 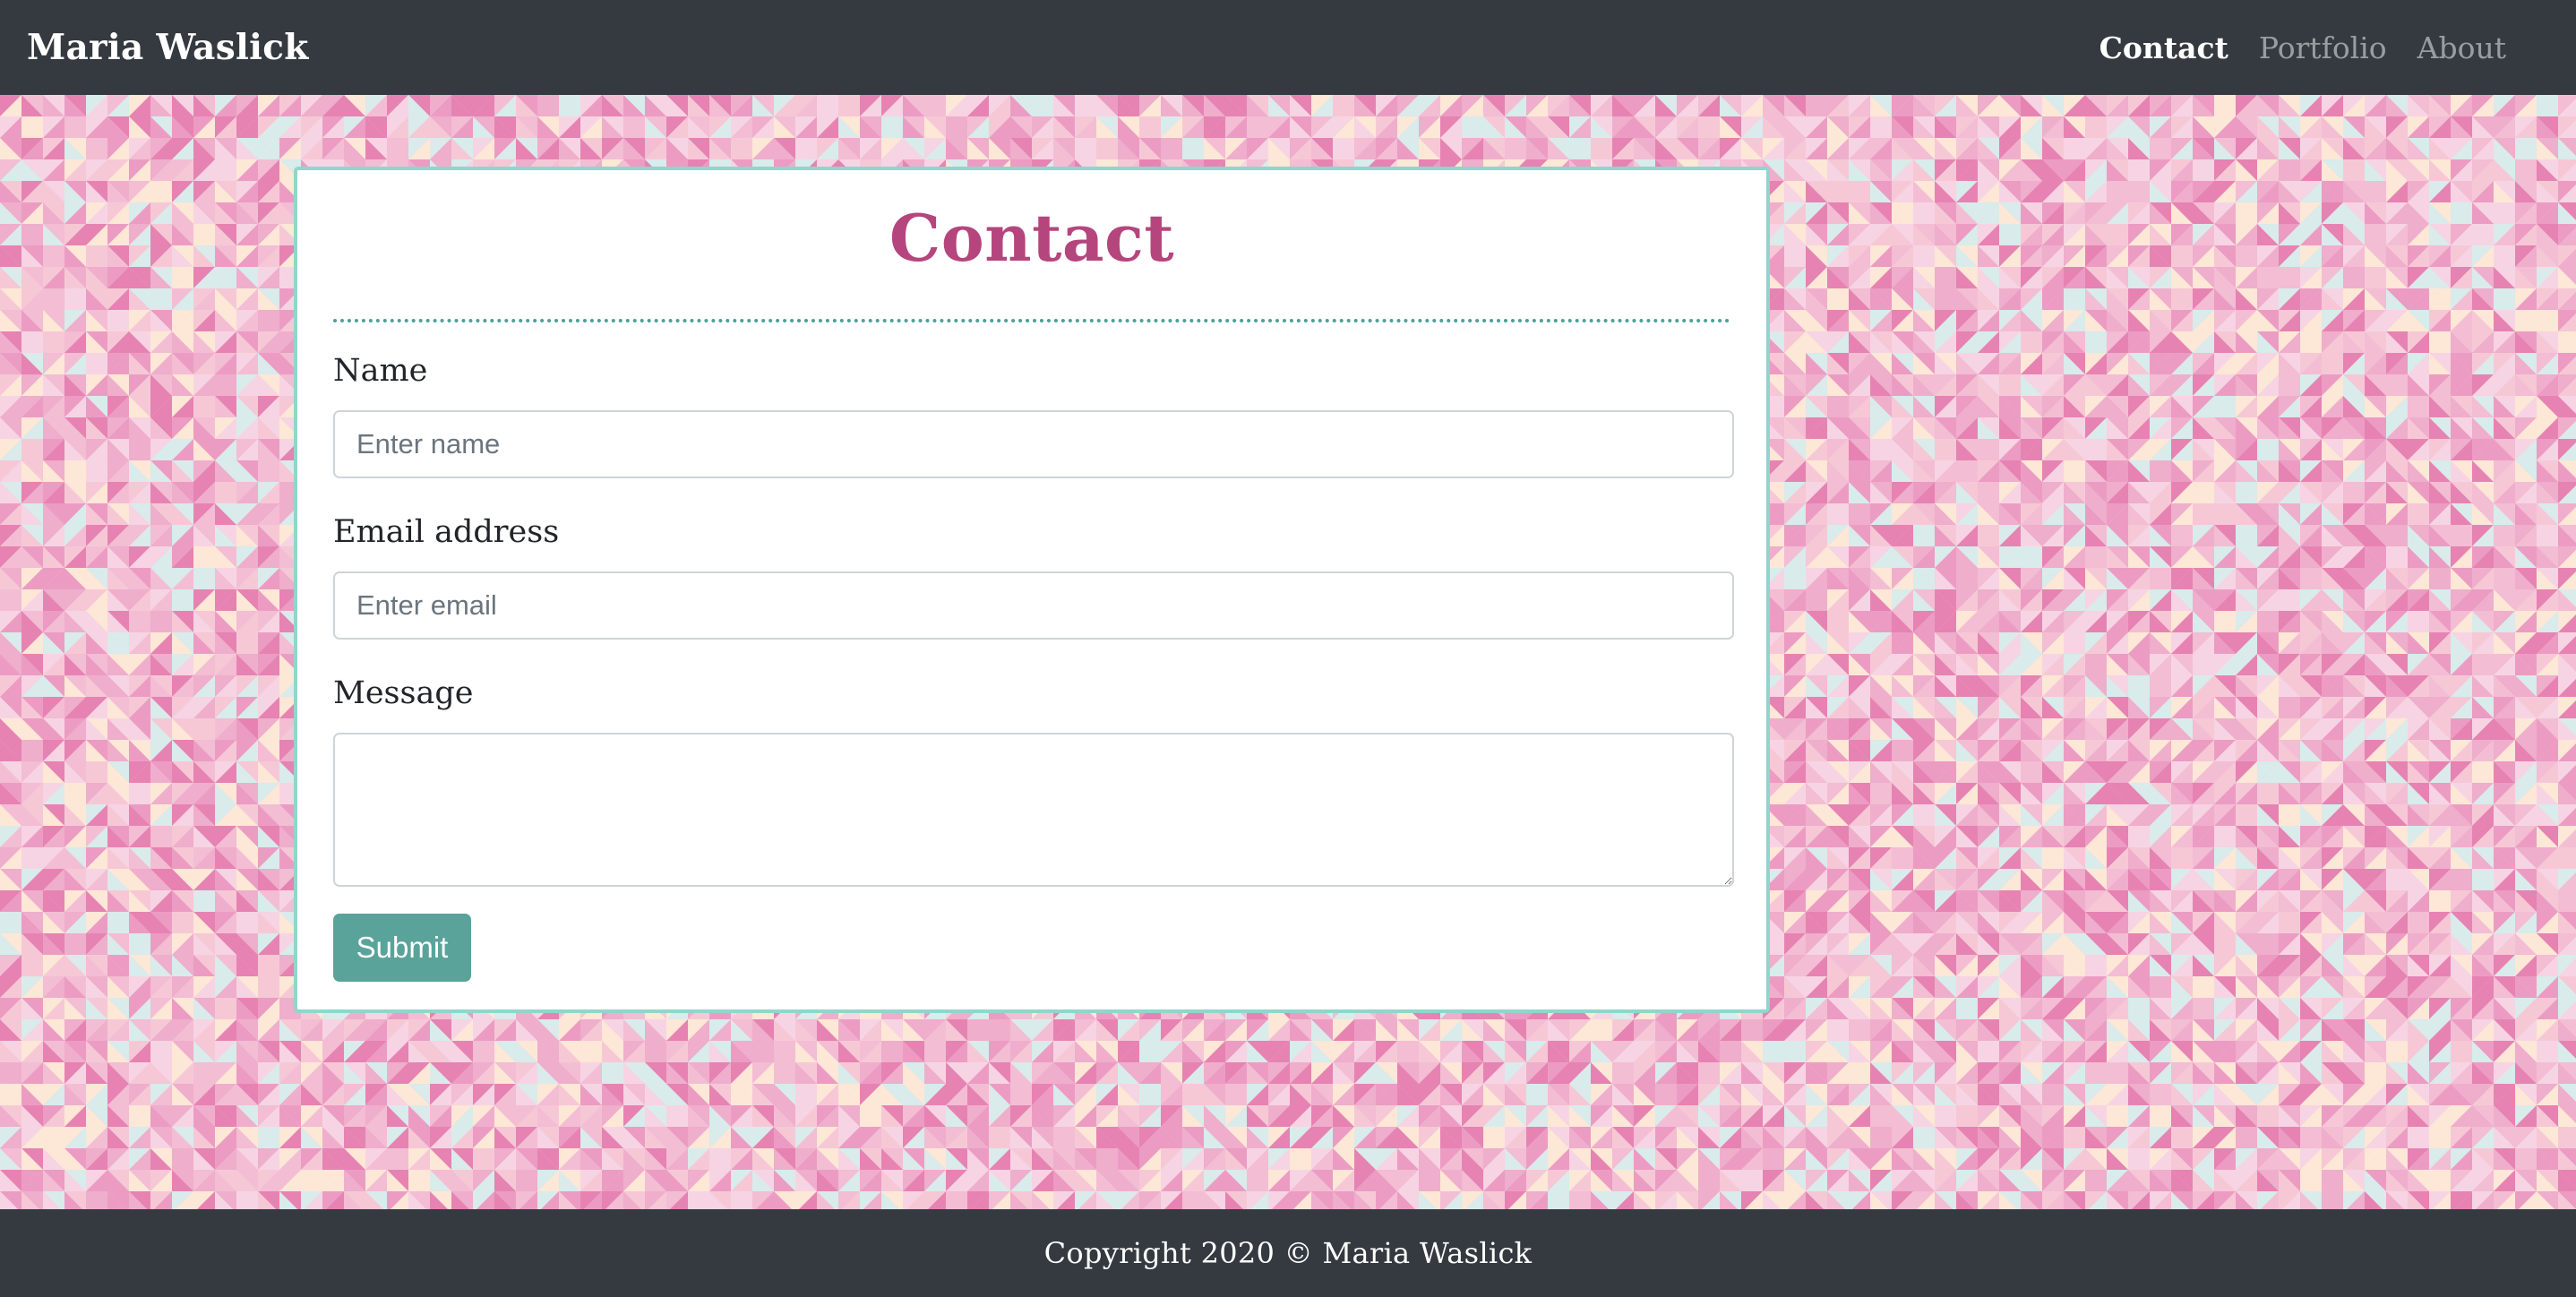 What do you see at coordinates (2163, 47) in the screenshot?
I see `nav-link-contact: Contact` at bounding box center [2163, 47].